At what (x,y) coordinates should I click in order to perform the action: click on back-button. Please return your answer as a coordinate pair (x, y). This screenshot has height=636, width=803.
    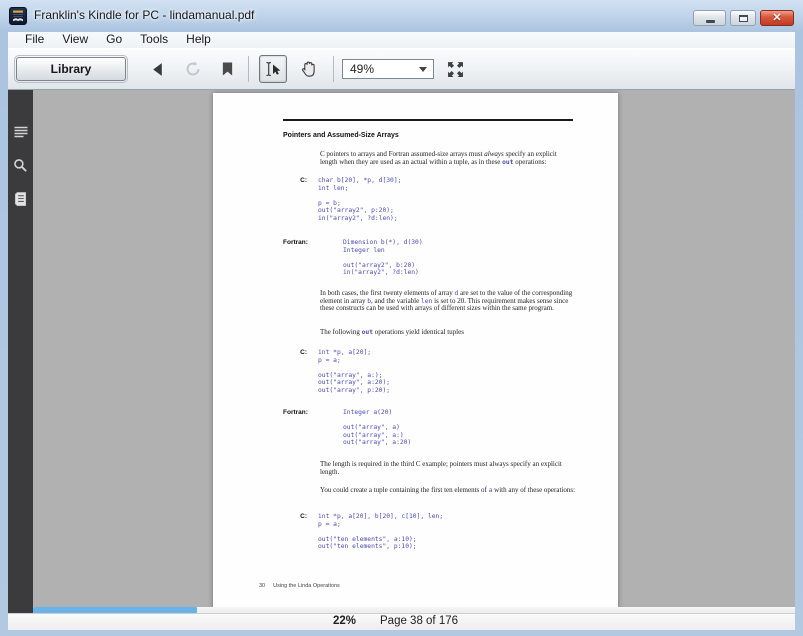
    Looking at the image, I should click on (157, 69).